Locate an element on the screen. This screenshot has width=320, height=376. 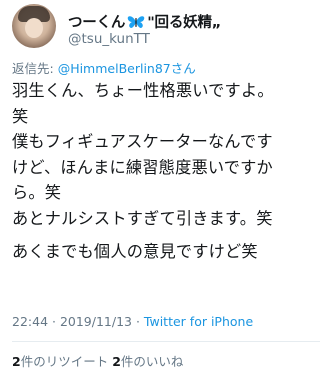
tweet-meta: 22:44 · 2019/11/13 · Twitter for iPhone is located at coordinates (132, 321).